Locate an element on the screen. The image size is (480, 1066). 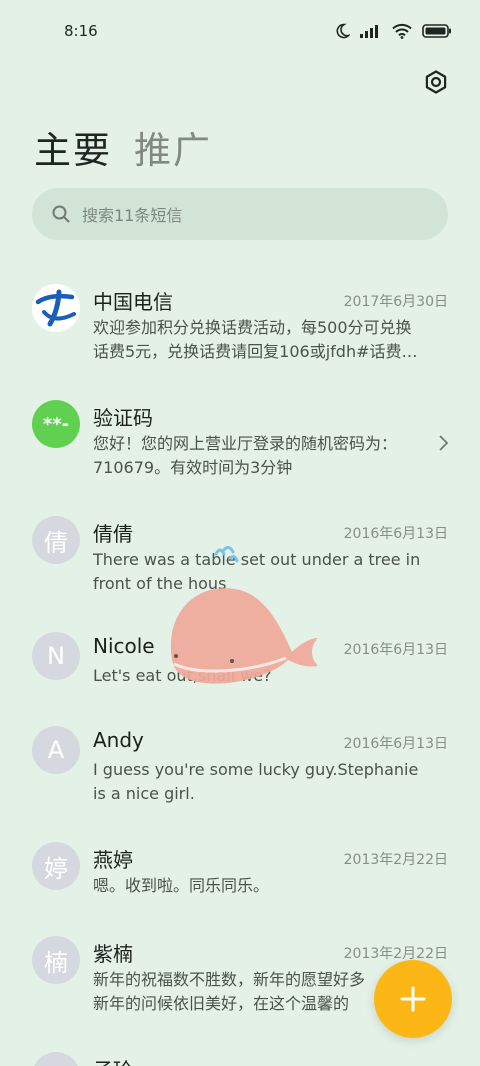
message-preview: 新年的祝福数不胜数，新年的愿望好多 新年的问候依旧美好，在这个温馨的 is located at coordinates (229, 991).